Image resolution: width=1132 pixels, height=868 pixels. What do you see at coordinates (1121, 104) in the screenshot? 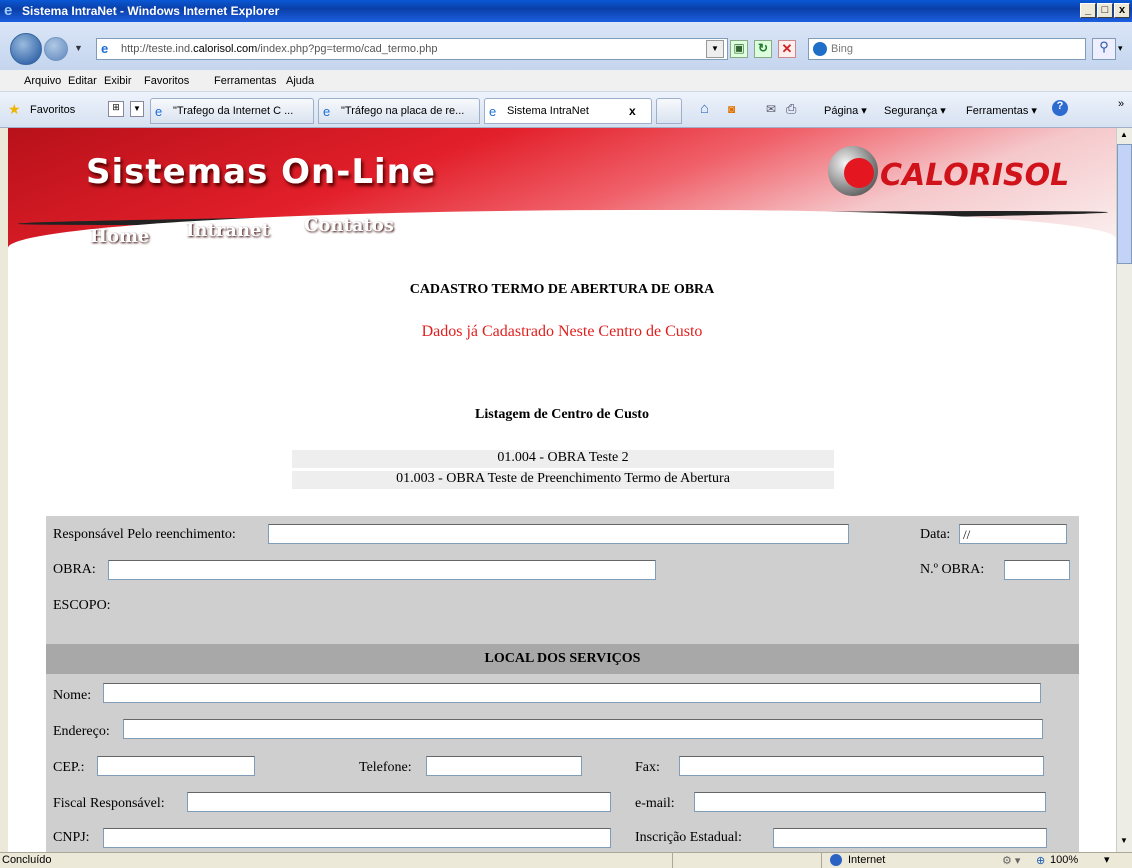
I see `chevron-more-icon: »` at bounding box center [1121, 104].